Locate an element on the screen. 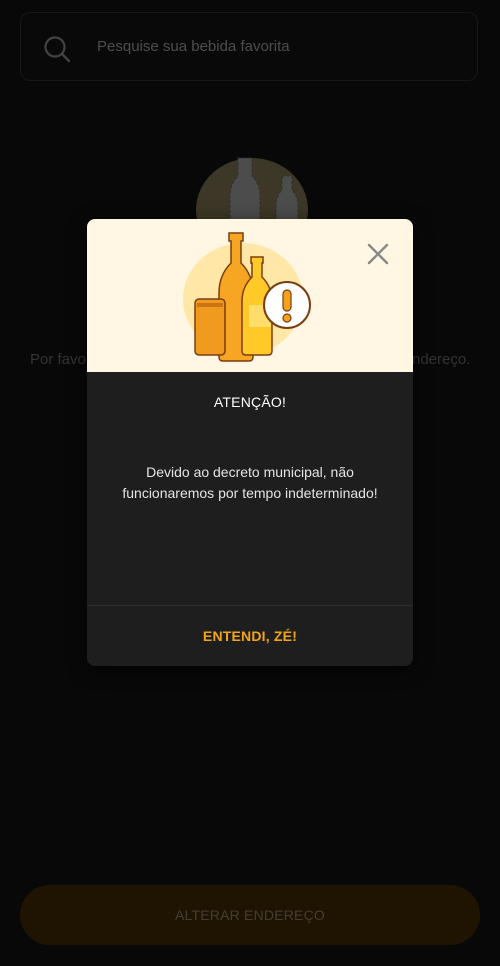 This screenshot has width=500, height=966. dialog-header is located at coordinates (250, 295).